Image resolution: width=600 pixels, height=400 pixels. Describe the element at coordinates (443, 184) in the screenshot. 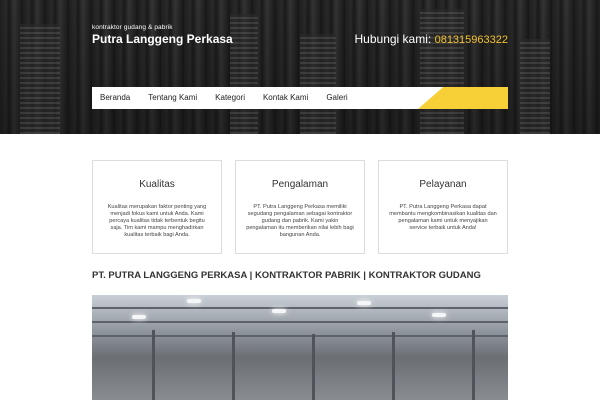

I see `feature-title: Pelayanan` at that location.